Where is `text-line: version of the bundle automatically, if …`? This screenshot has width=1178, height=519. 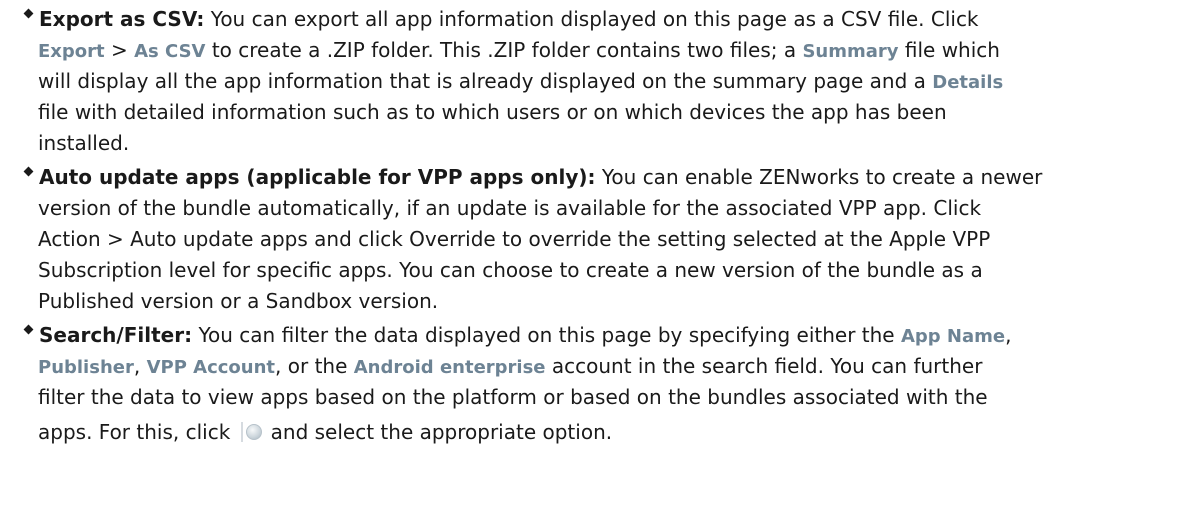
text-line: version of the bundle automatically, if … is located at coordinates (509, 208).